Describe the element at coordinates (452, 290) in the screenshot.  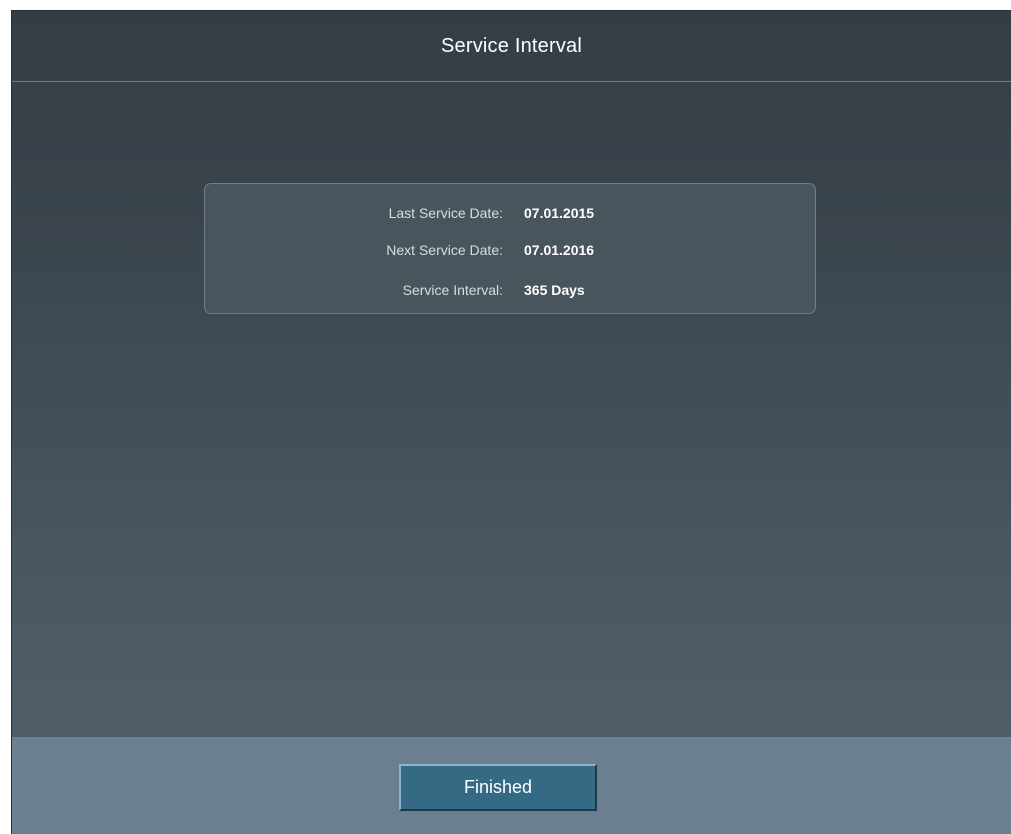
I see `service-interval-label: Service Interval:` at that location.